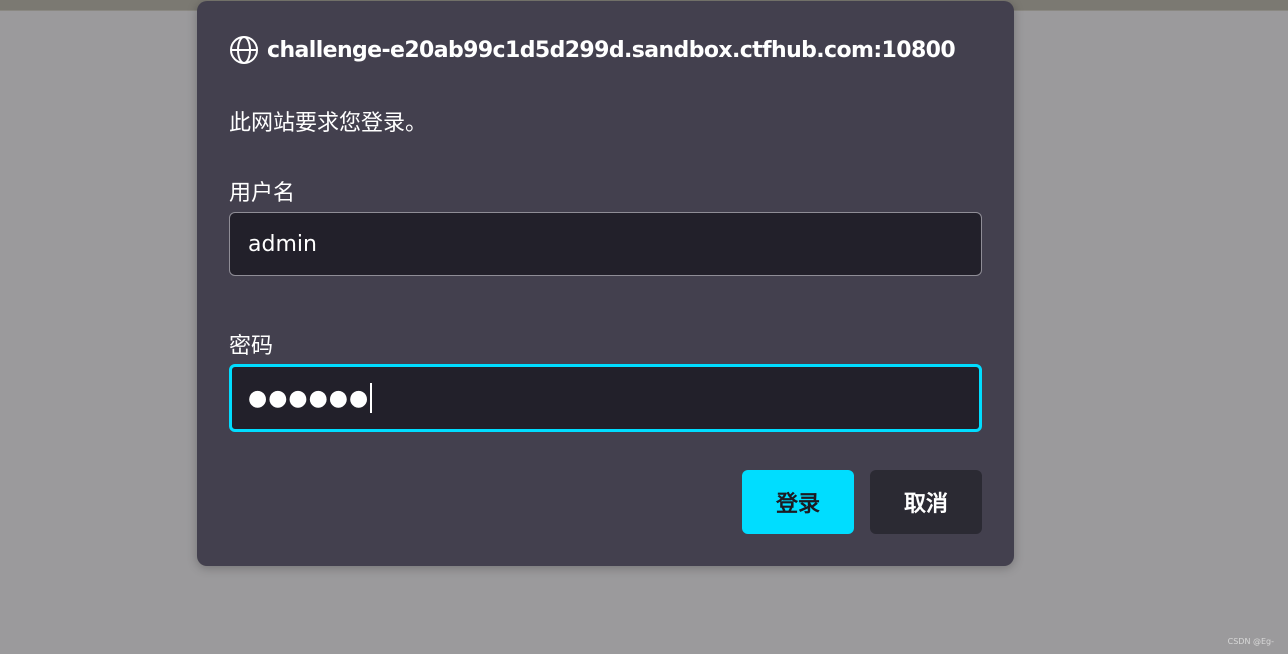  I want to click on login-button: 登录, so click(798, 502).